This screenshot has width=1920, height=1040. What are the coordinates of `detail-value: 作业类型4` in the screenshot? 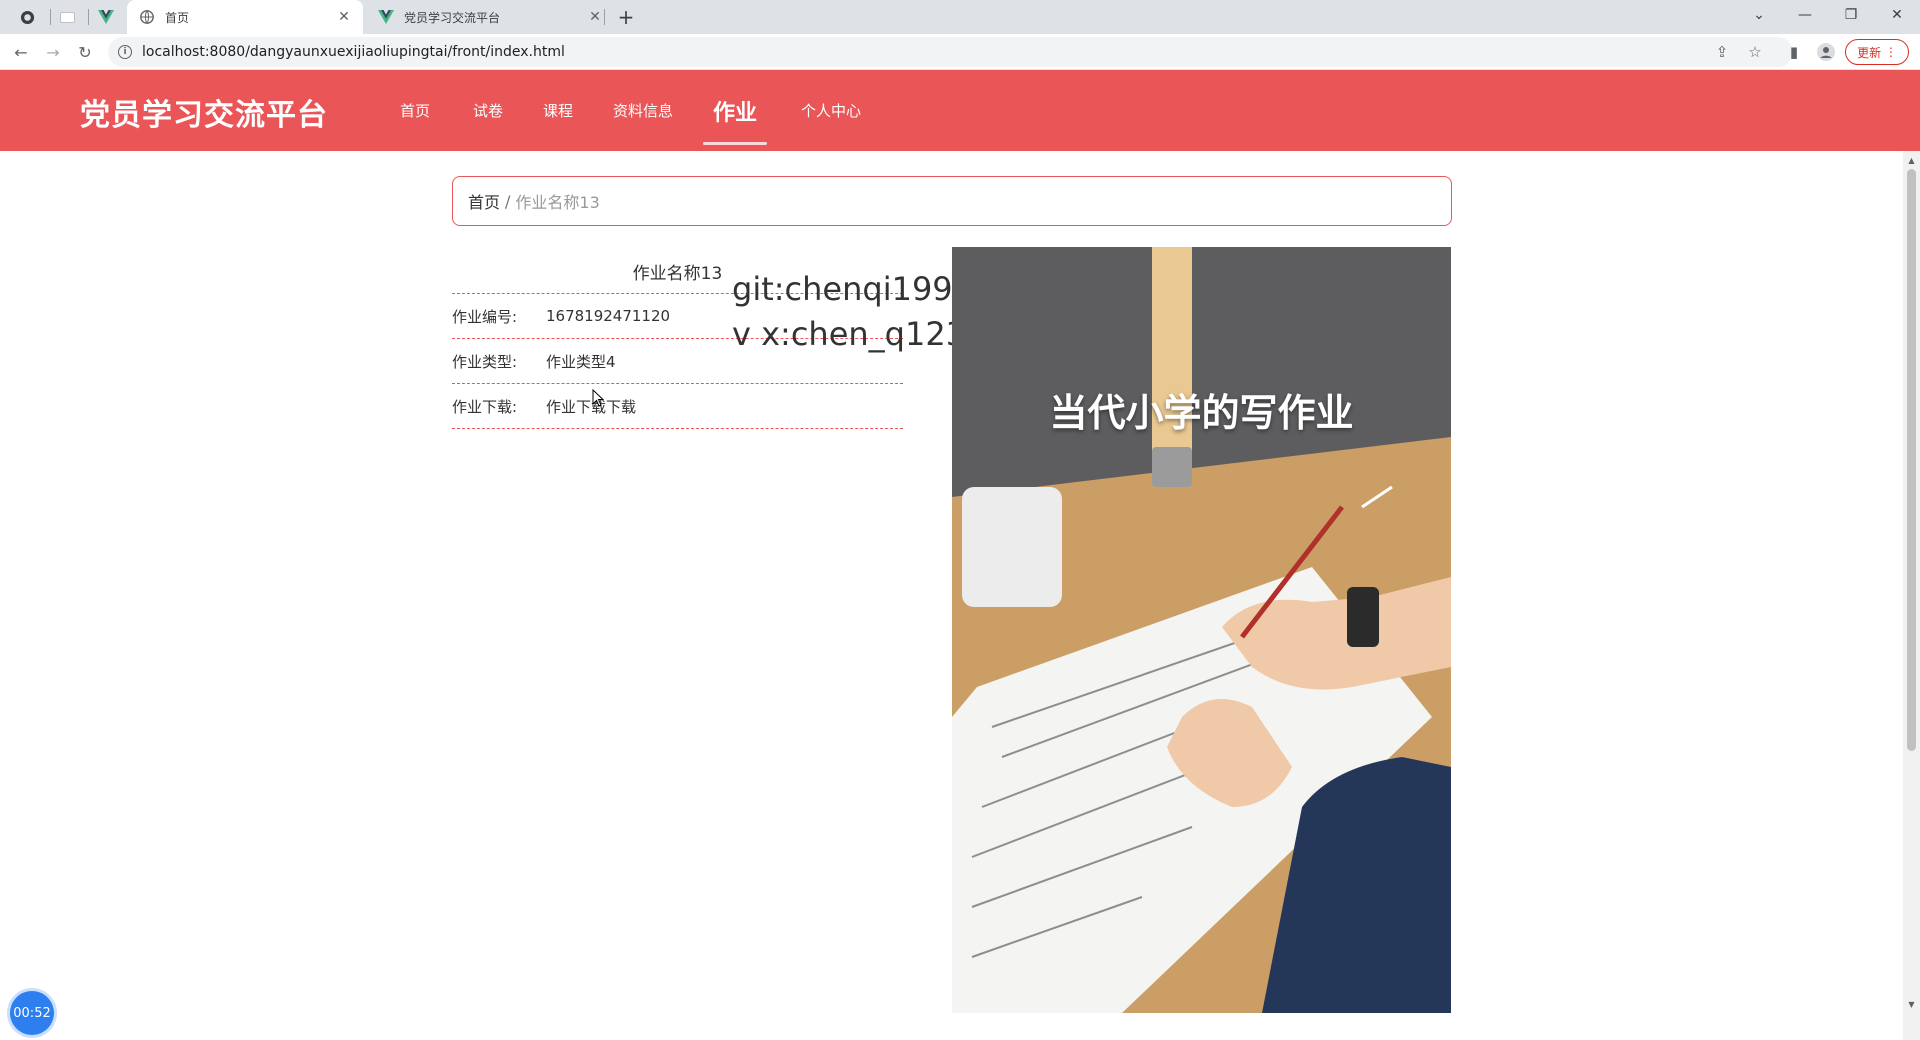 It's located at (581, 361).